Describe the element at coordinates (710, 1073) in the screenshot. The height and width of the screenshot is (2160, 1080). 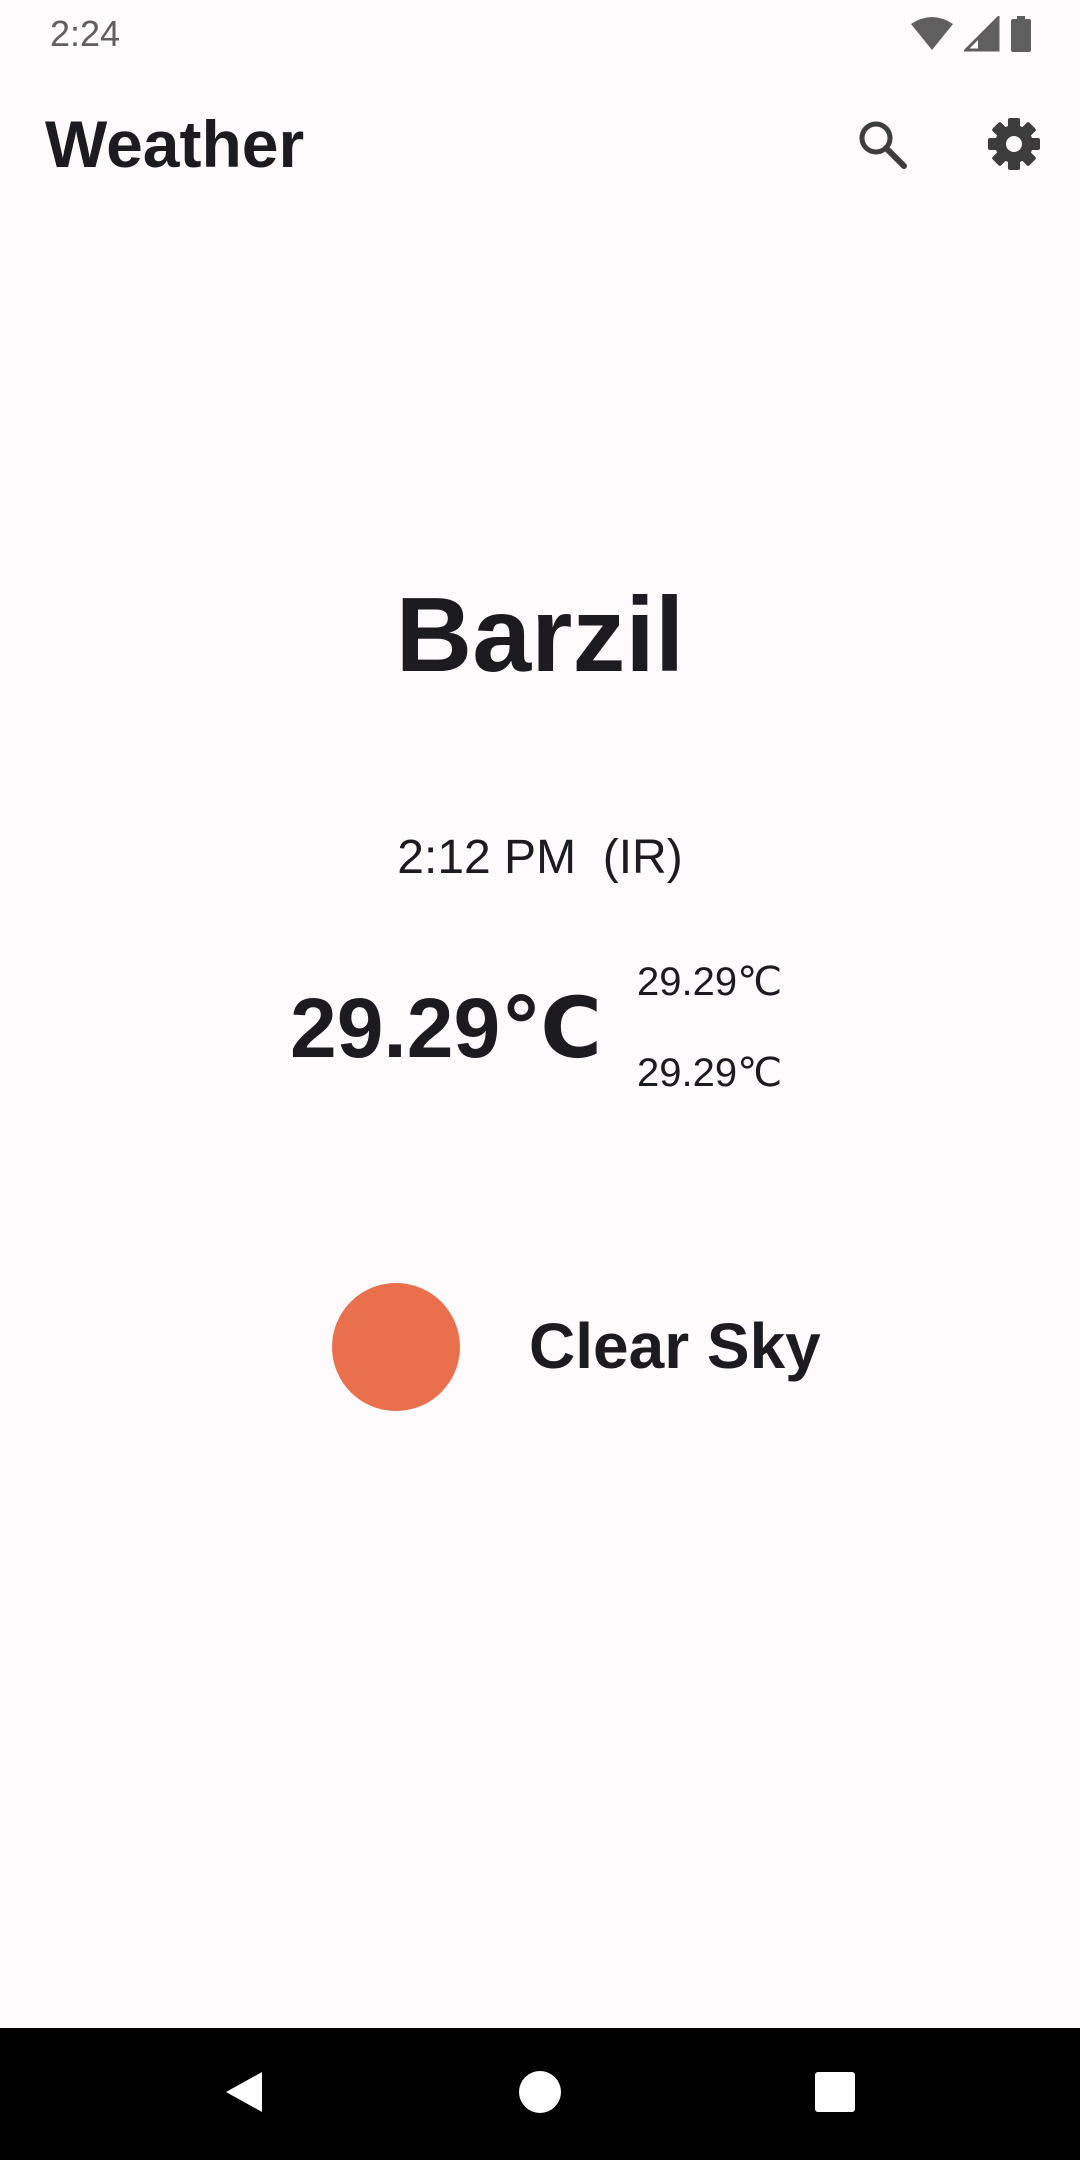
I see `min-temperature: 29.29℃` at that location.